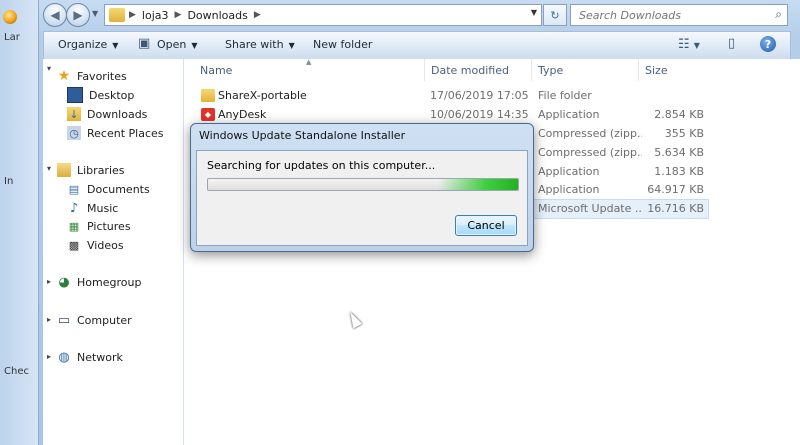 This screenshot has height=445, width=800. What do you see at coordinates (684, 133) in the screenshot?
I see `file-size: 355 KB` at bounding box center [684, 133].